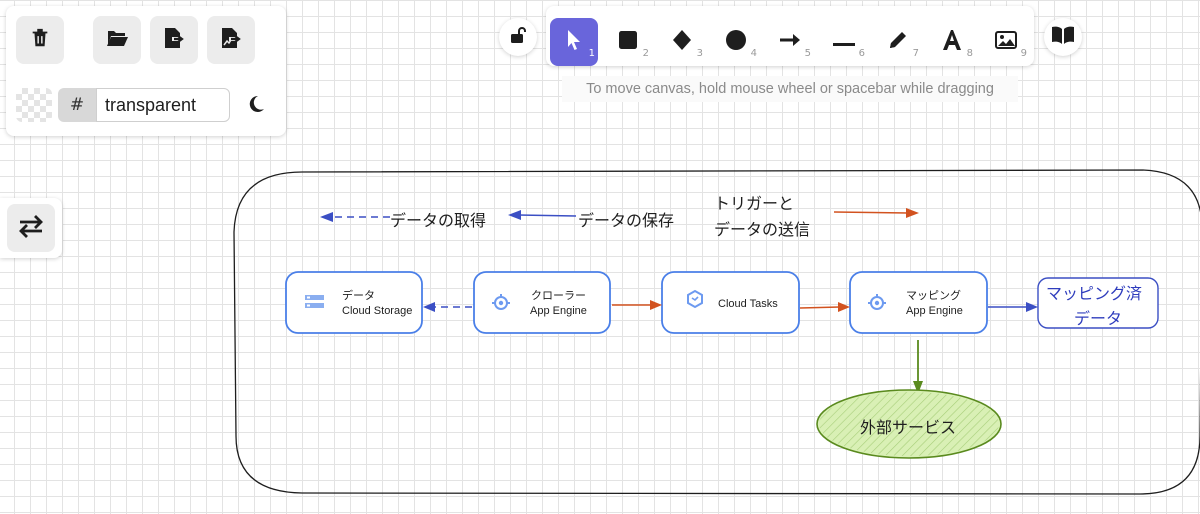 The height and width of the screenshot is (514, 1200). Describe the element at coordinates (358, 296) in the screenshot. I see `node-storage-title: データ` at that location.